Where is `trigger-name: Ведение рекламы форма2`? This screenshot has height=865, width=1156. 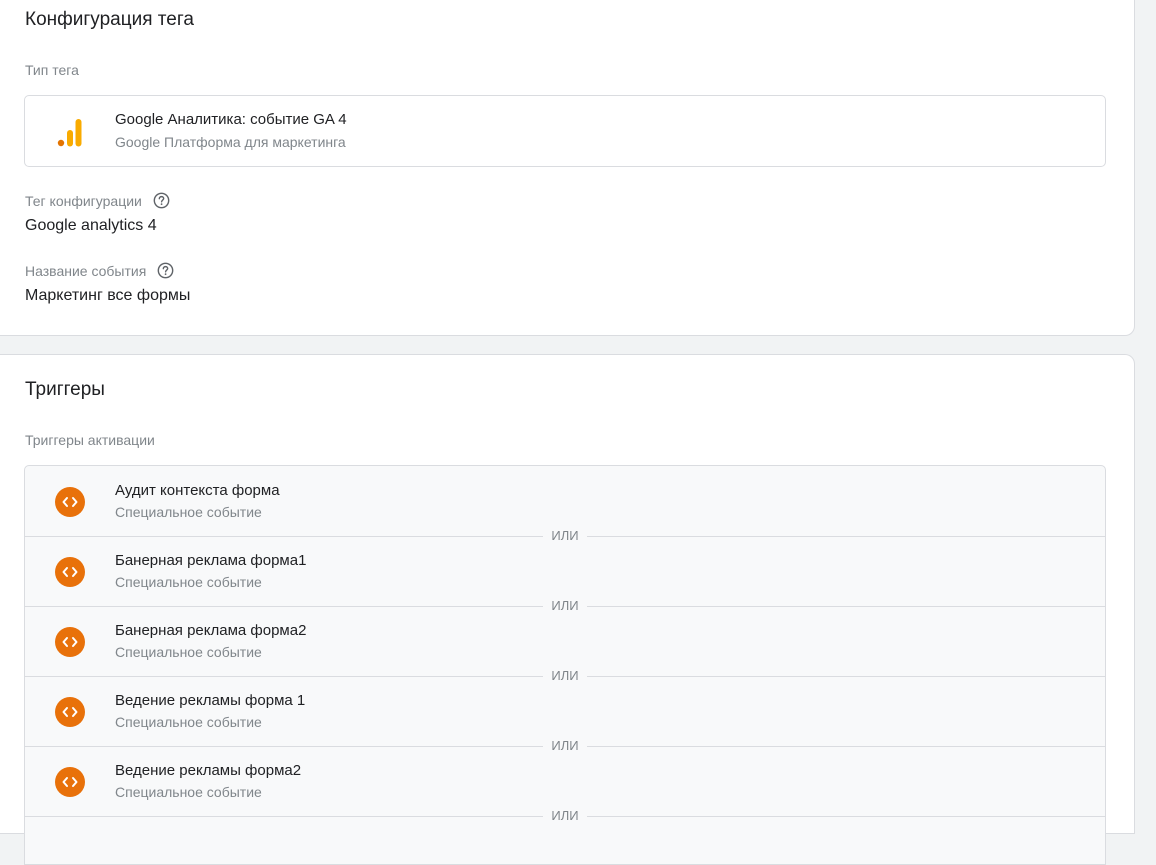 trigger-name: Ведение рекламы форма2 is located at coordinates (208, 770).